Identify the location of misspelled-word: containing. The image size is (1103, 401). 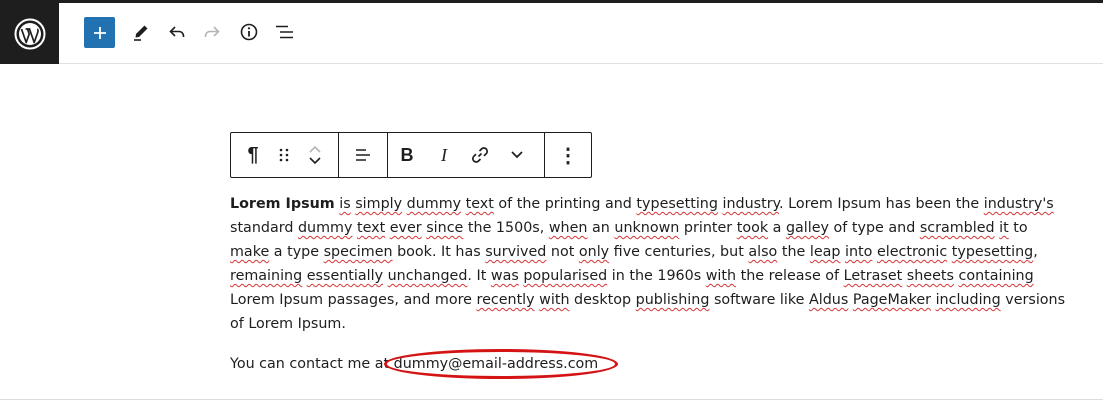
(996, 276).